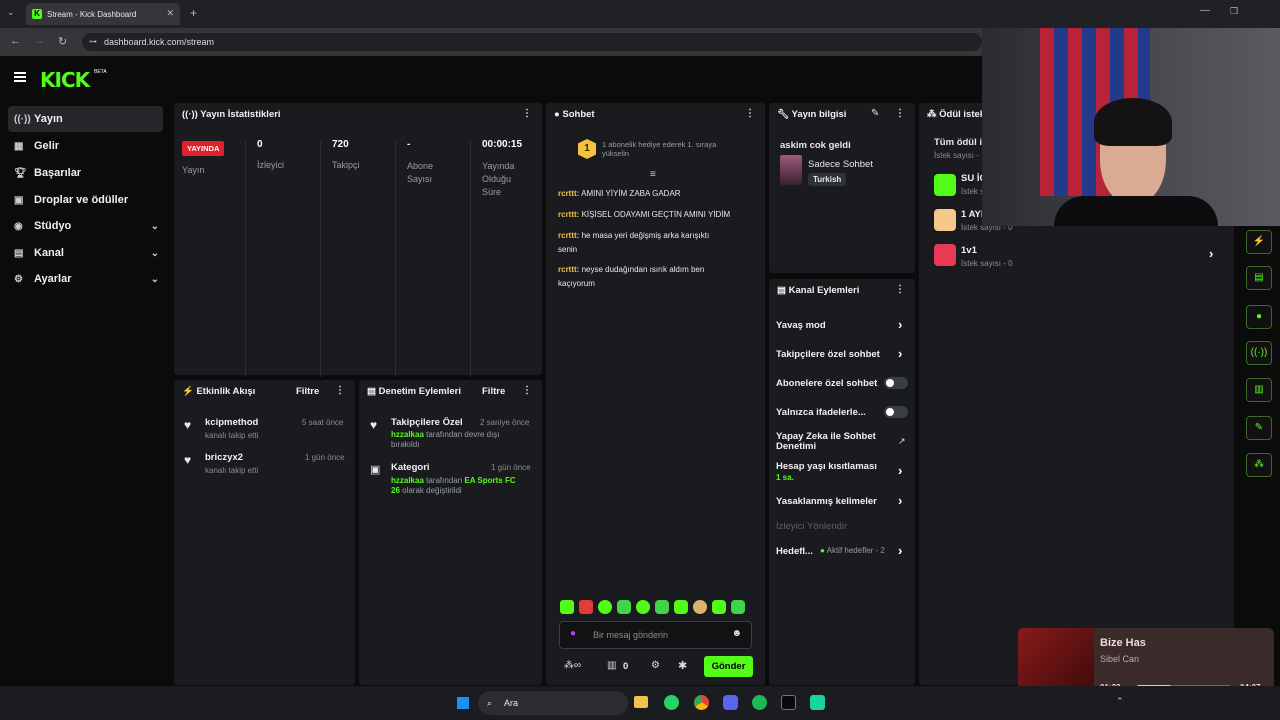 This screenshot has height=720, width=1280. What do you see at coordinates (641, 702) in the screenshot?
I see `file-explorer-icon` at bounding box center [641, 702].